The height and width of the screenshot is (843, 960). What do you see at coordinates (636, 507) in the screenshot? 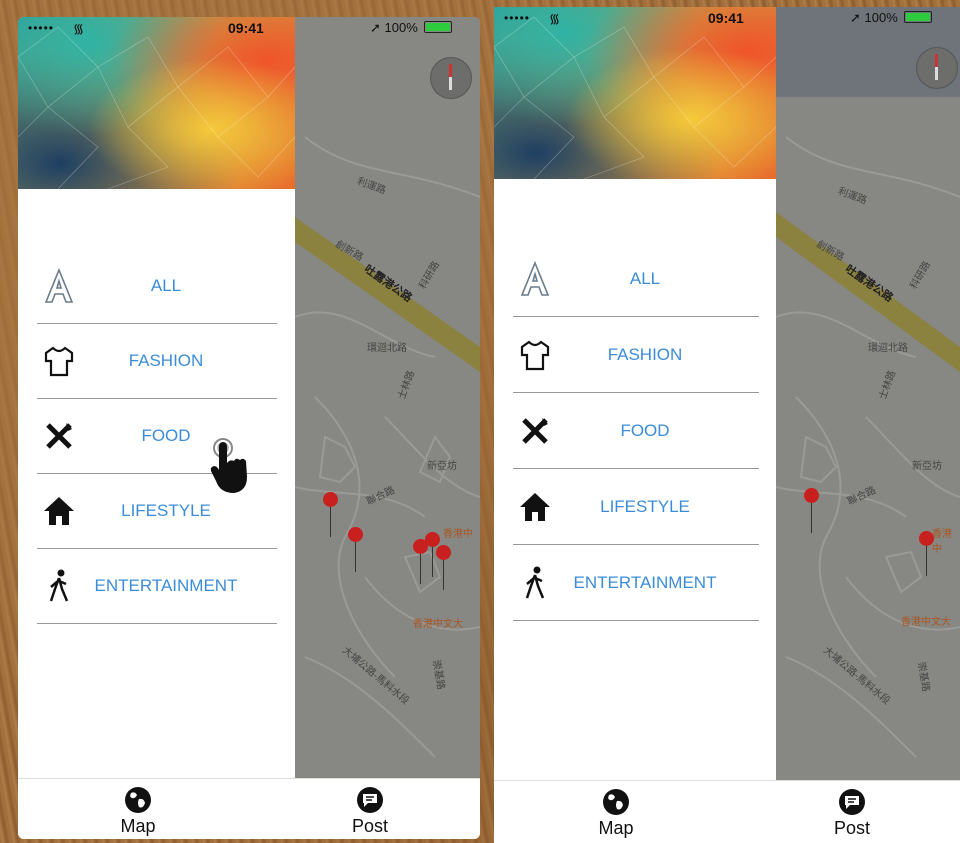
I see `menu-item-lifestyle: LIFESTYLE` at bounding box center [636, 507].